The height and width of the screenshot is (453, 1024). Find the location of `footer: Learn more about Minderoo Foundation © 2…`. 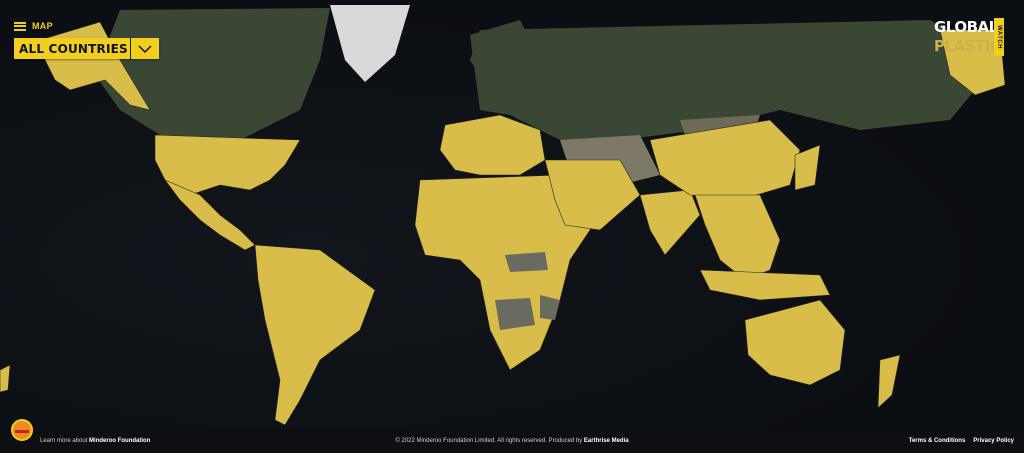

footer: Learn more about Minderoo Foundation © 2… is located at coordinates (512, 436).